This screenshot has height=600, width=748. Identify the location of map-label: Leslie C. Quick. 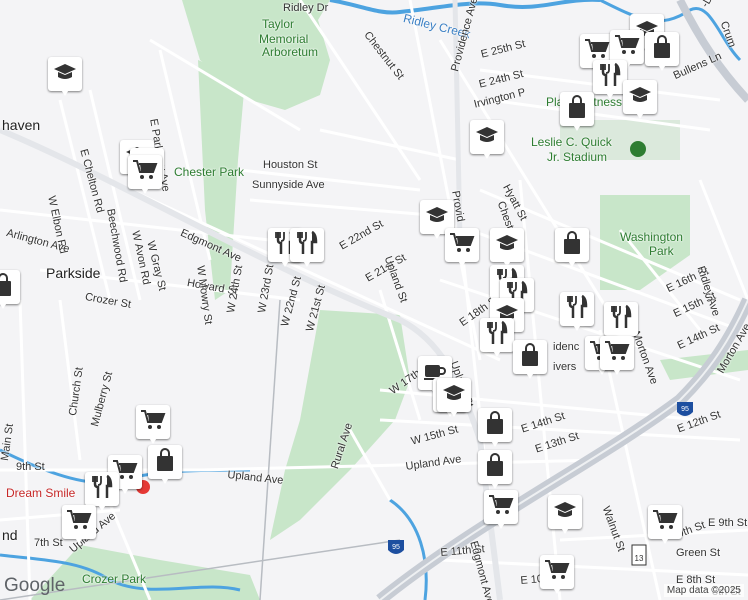
(571, 142).